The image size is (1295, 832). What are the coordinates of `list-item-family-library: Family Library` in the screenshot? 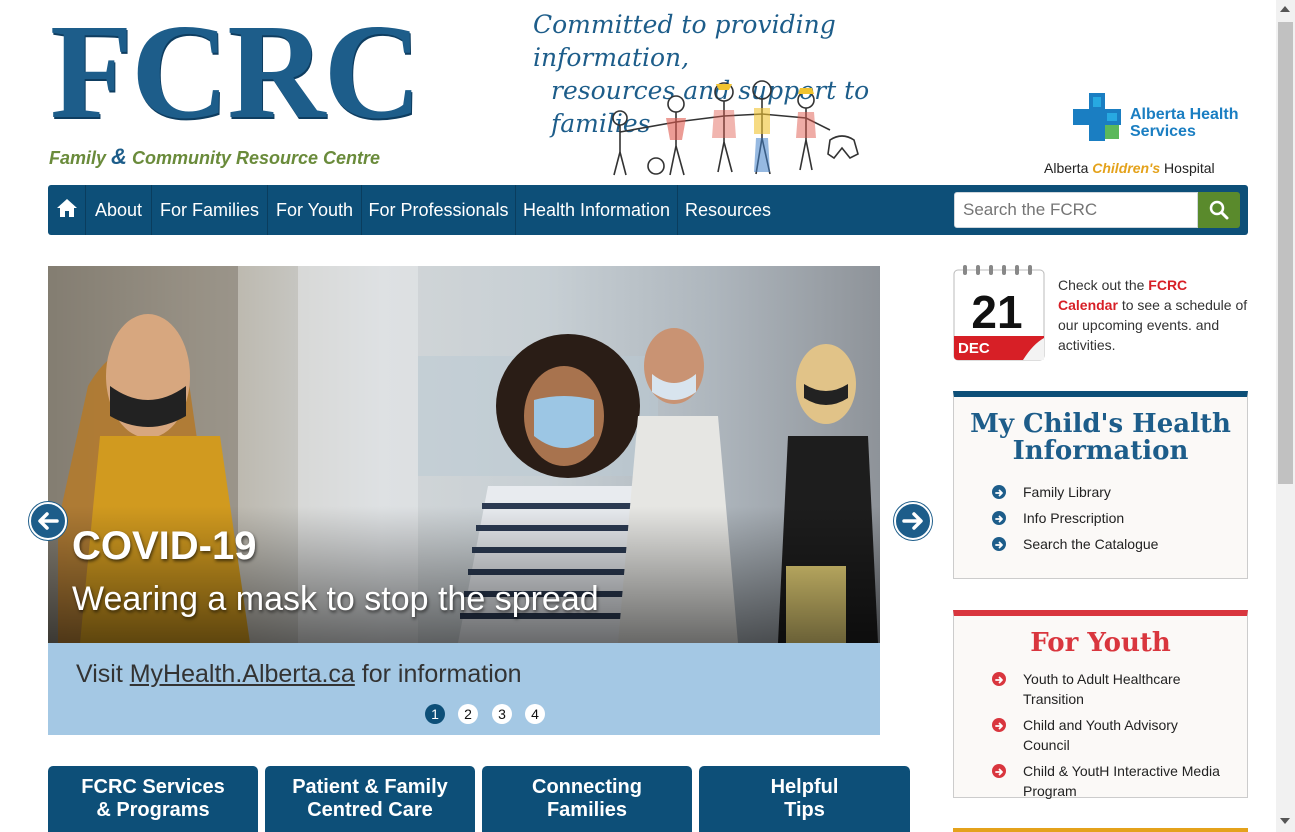 It's located at (1075, 492).